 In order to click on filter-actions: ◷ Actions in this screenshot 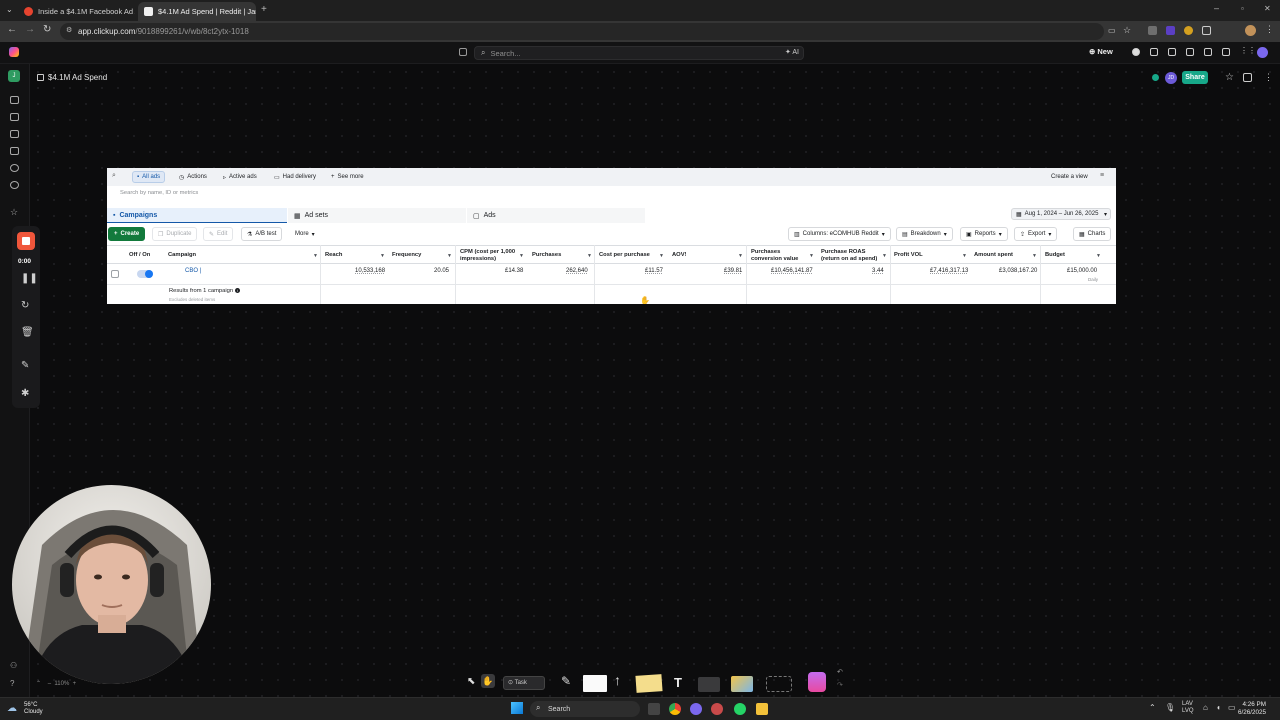, I will do `click(193, 177)`.